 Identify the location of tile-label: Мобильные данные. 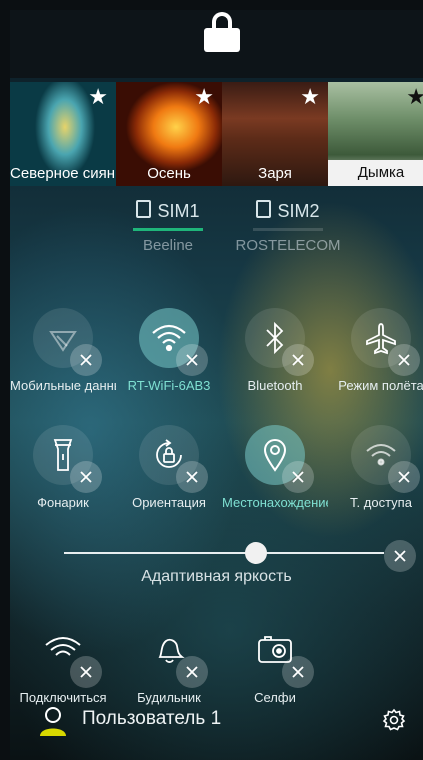
(63, 385).